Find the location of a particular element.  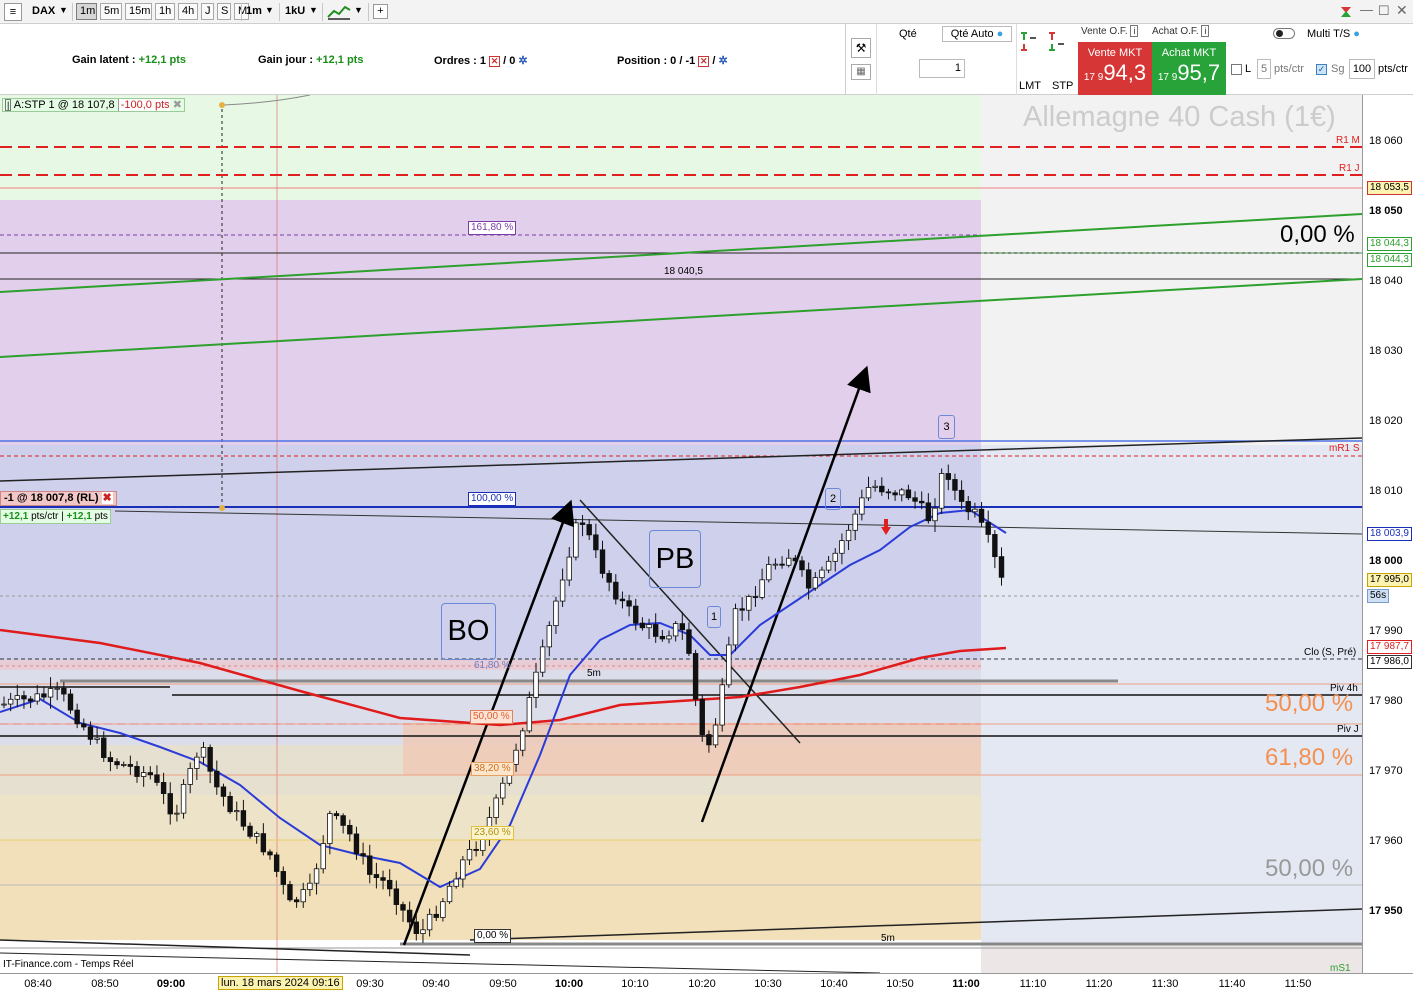

annotation-bo: BO is located at coordinates (468, 631).